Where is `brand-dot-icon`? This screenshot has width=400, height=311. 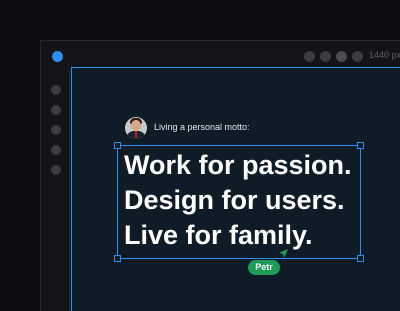
brand-dot-icon is located at coordinates (57, 56).